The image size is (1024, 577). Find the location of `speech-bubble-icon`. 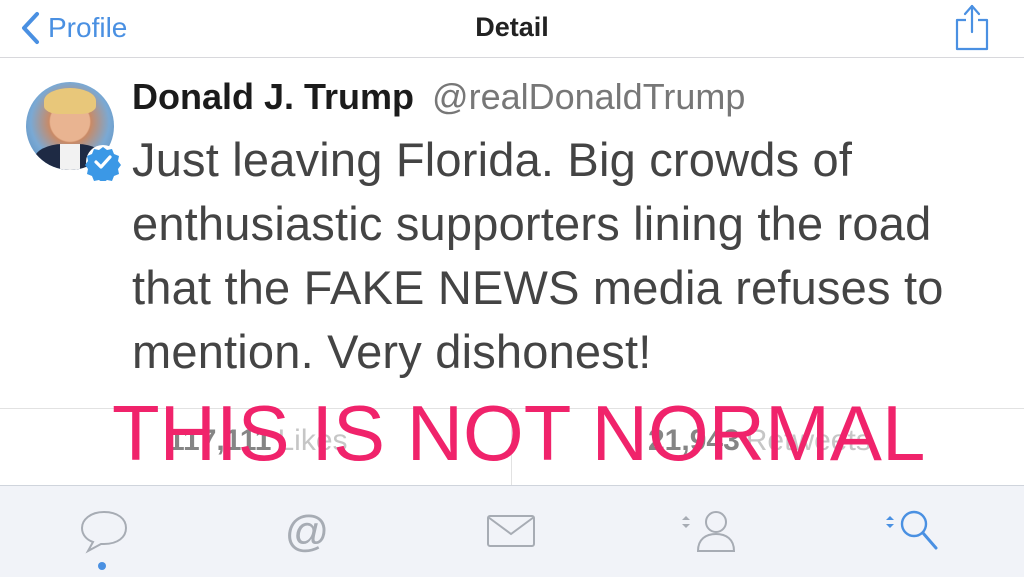

speech-bubble-icon is located at coordinates (104, 531).